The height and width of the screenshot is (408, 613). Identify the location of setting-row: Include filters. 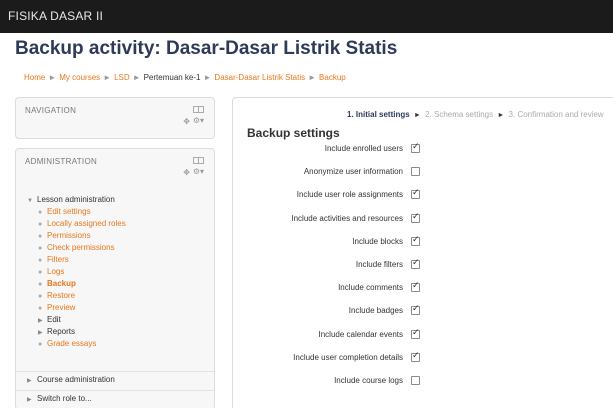
(423, 265).